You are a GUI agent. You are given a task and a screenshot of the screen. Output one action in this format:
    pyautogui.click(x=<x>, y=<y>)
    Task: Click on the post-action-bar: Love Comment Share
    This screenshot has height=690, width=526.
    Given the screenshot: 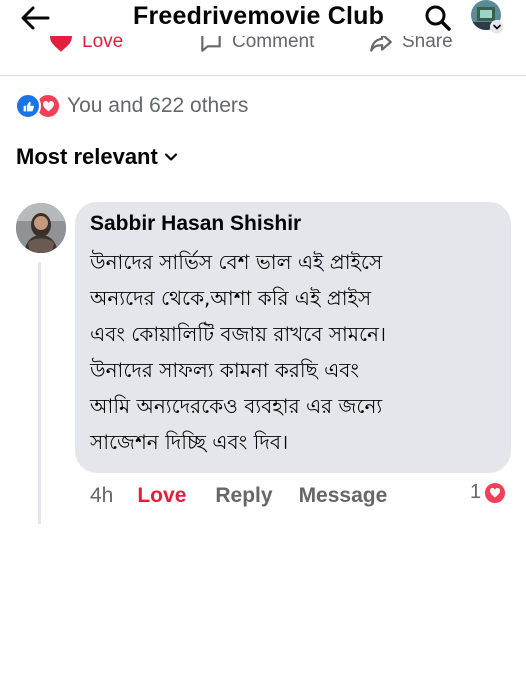 What is the action you would take?
    pyautogui.click(x=263, y=56)
    